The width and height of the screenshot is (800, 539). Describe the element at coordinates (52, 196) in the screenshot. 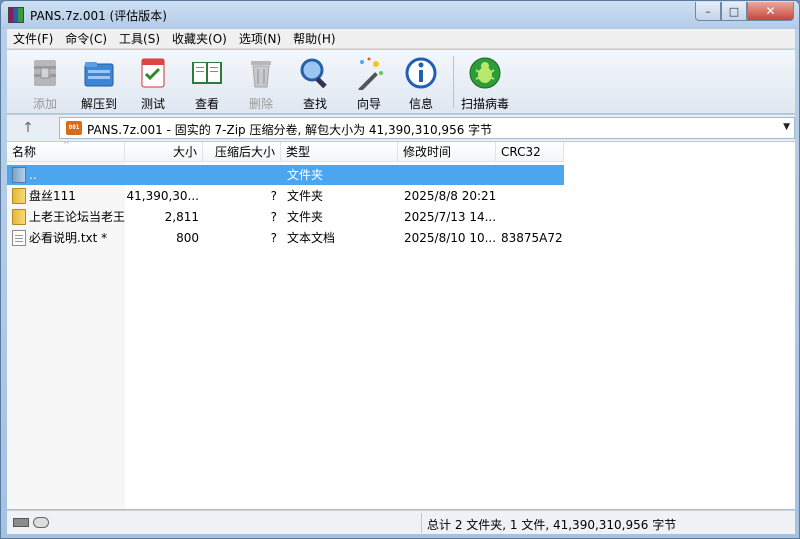

I see `row-name: 盘丝111` at that location.